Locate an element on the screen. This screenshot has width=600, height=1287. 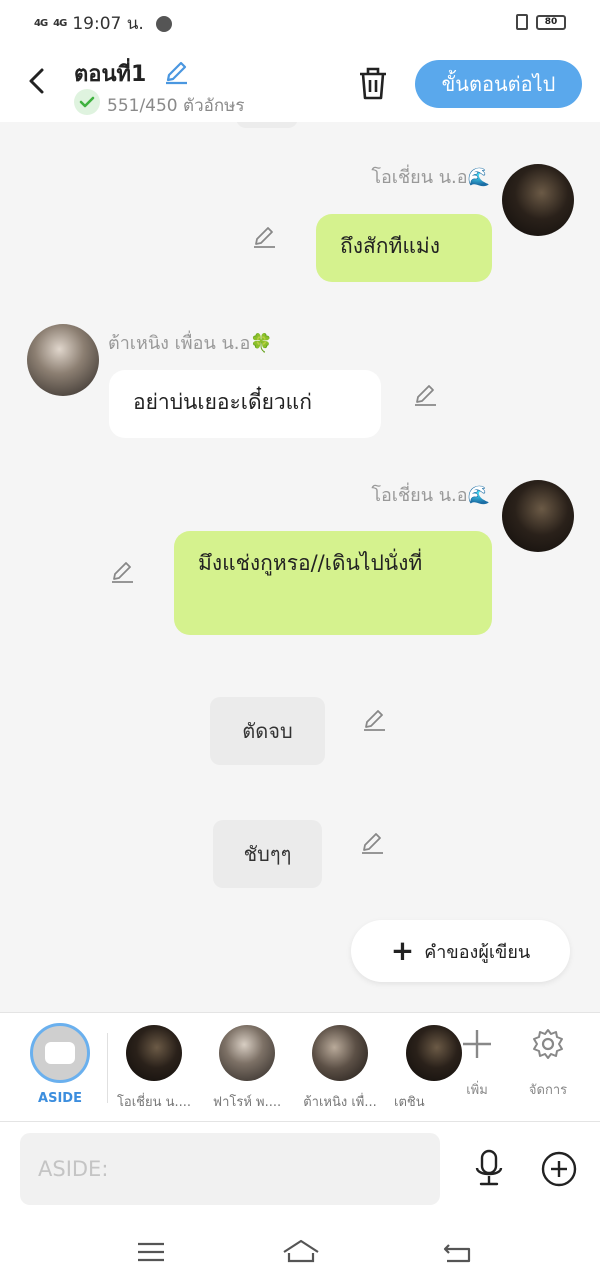
aside-character: ASIDE is located at coordinates (60, 1064).